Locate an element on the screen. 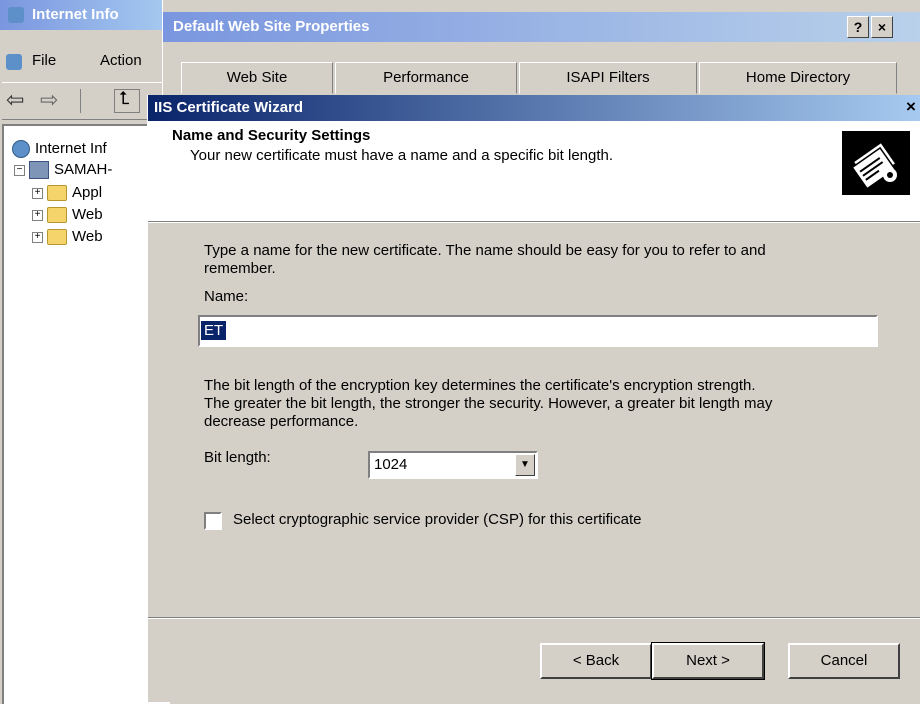  iis-toolbar: ⇦ ⇨ ⮤ is located at coordinates (86, 101).